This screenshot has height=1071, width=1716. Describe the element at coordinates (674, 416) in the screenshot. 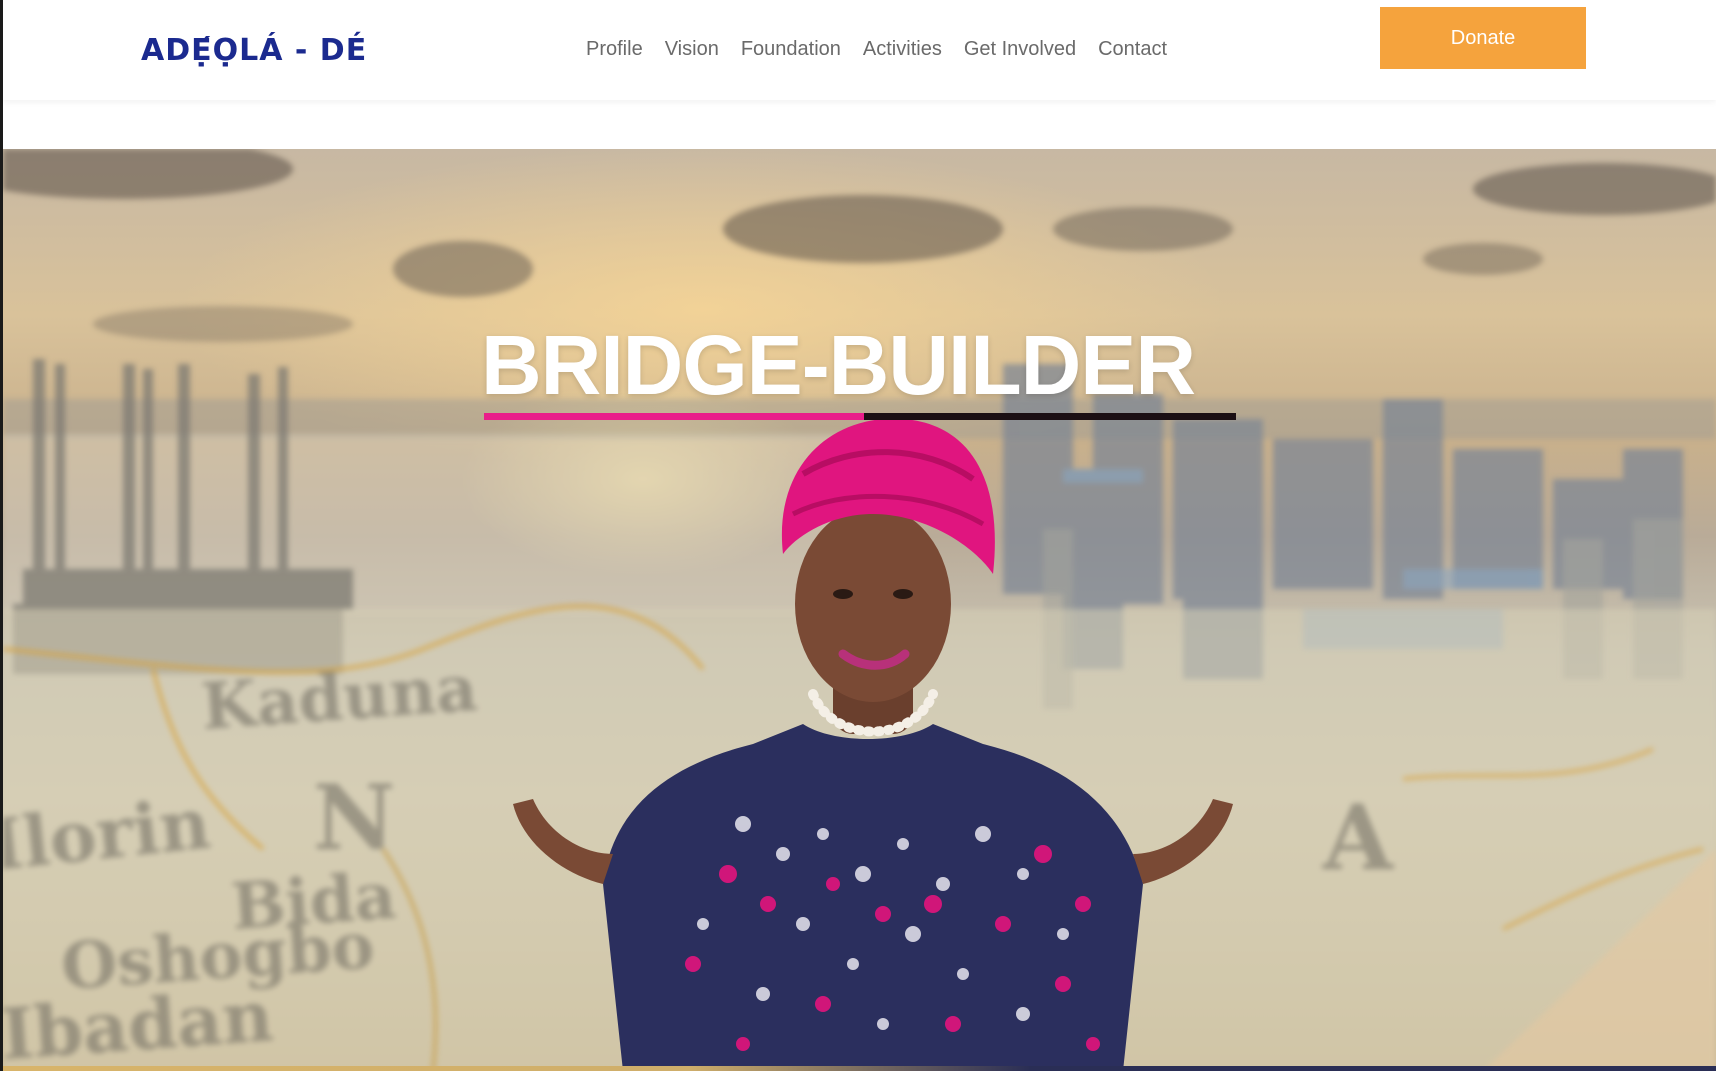

I see `underline-pink-segment` at that location.